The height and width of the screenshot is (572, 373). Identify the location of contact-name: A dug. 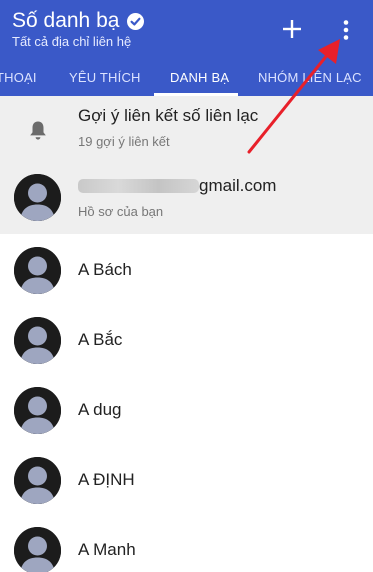
(100, 409).